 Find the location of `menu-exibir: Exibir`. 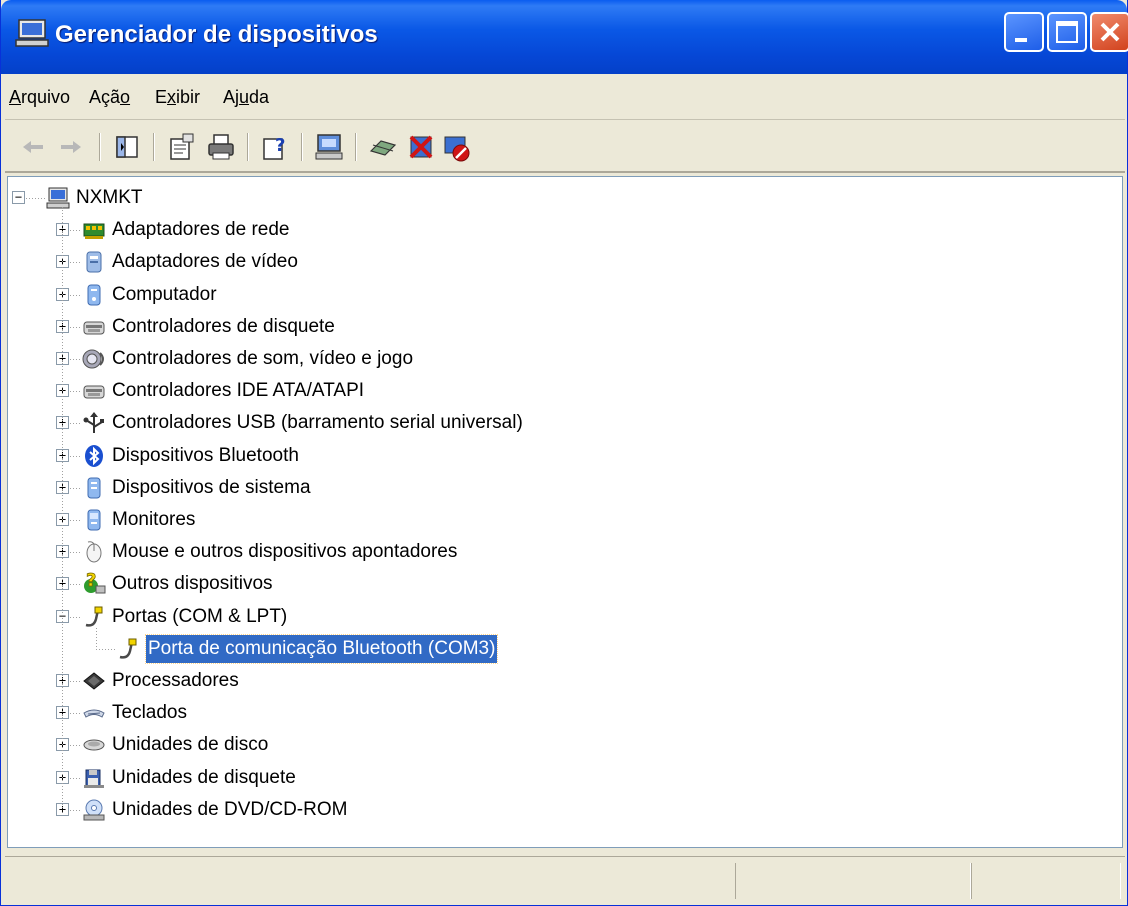

menu-exibir: Exibir is located at coordinates (177, 97).